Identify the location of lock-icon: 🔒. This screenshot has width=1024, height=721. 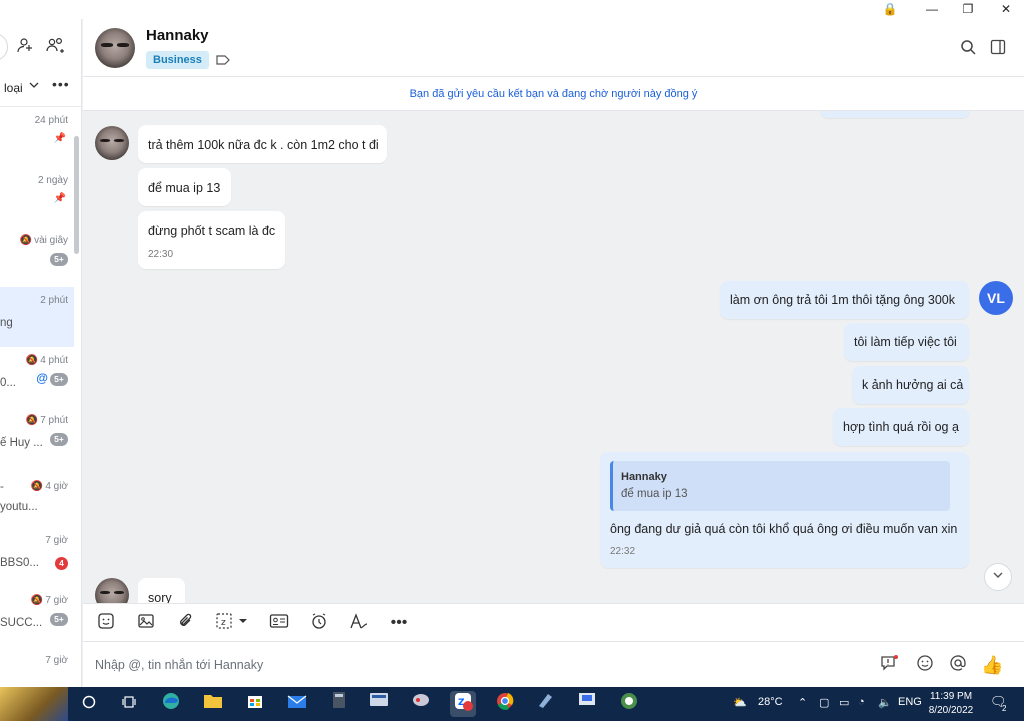
(890, 9).